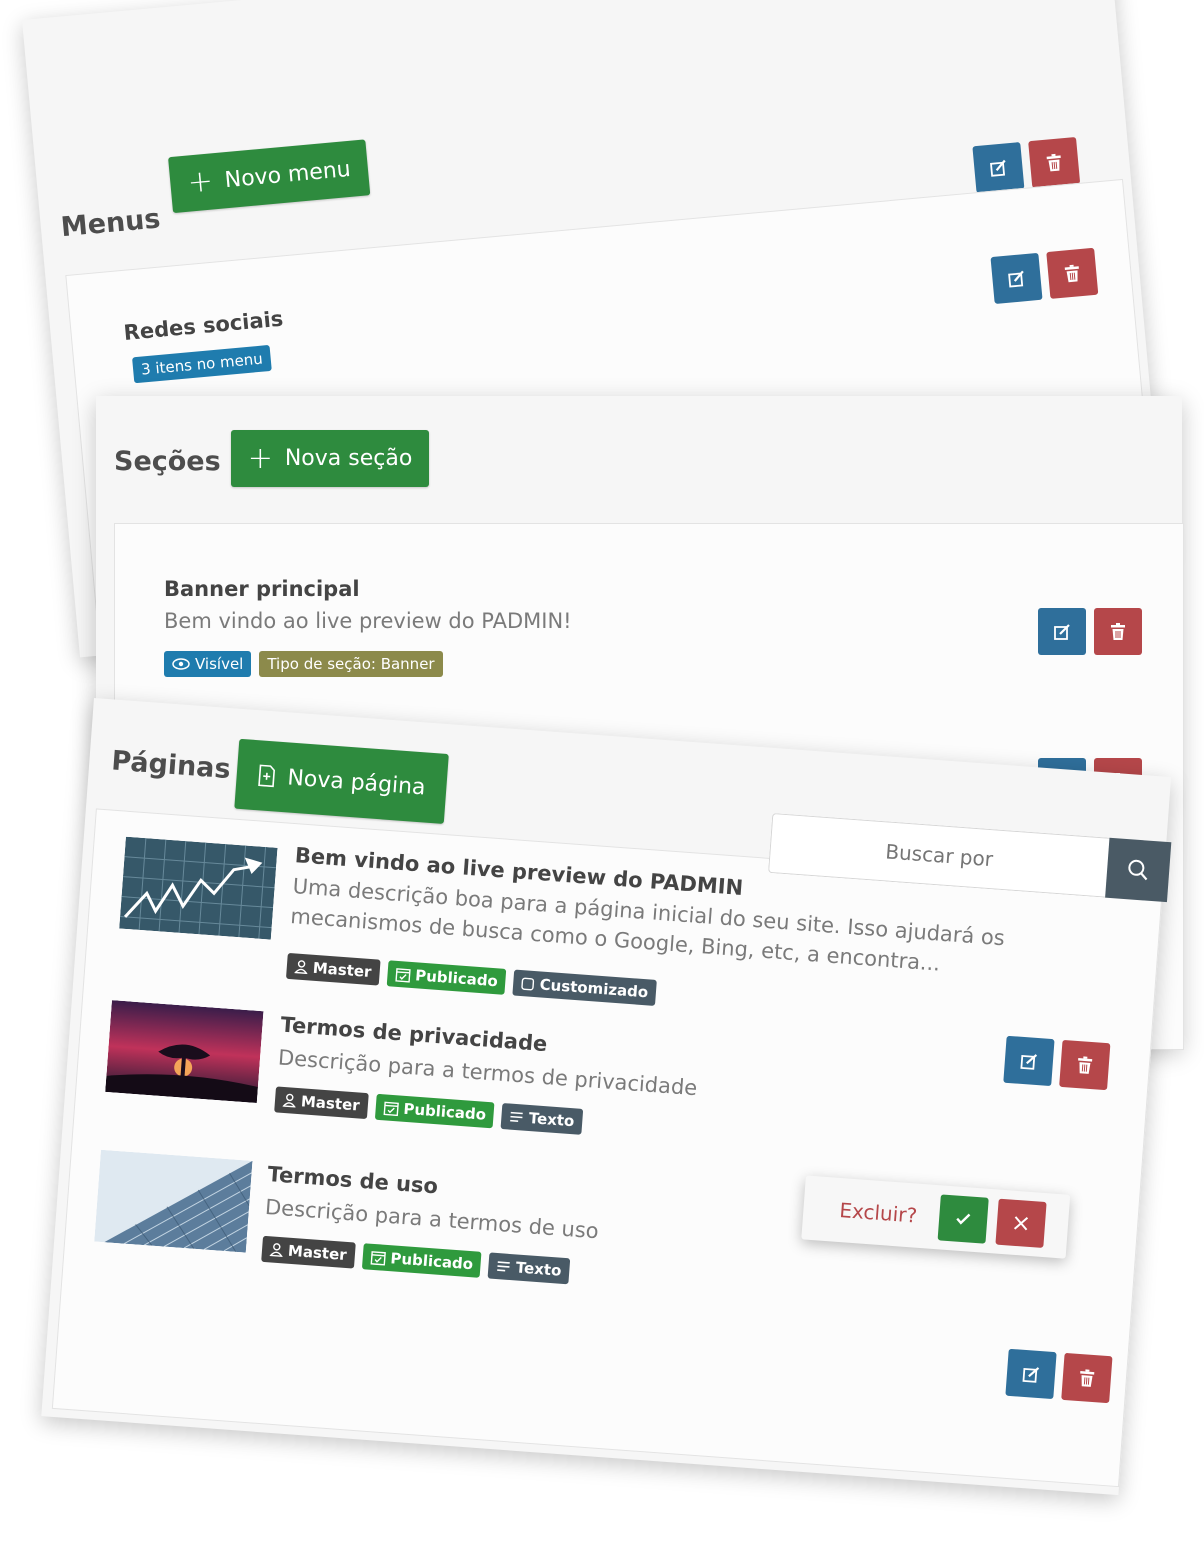  Describe the element at coordinates (171, 765) in the screenshot. I see `paginas-title: Páginas` at that location.